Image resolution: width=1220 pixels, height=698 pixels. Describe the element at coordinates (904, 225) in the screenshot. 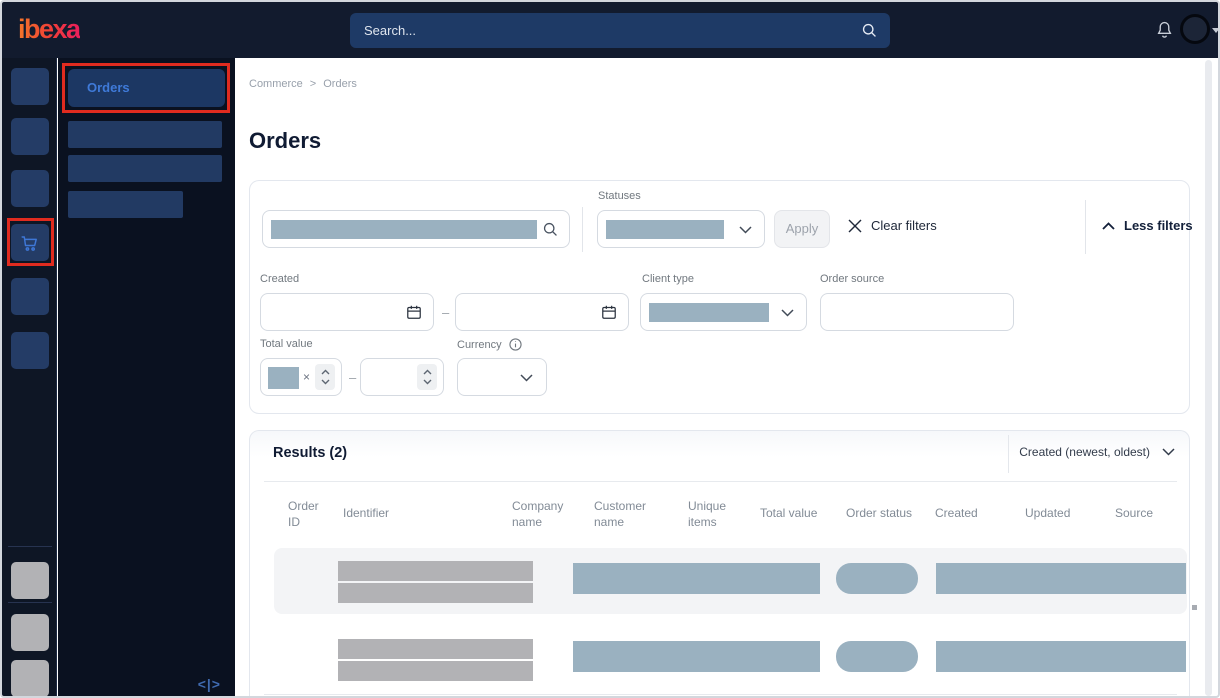

I see `clear-filters-label: Clear filters` at that location.